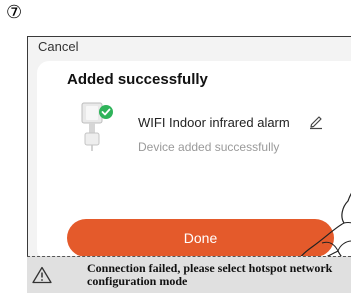 The height and width of the screenshot is (293, 351). What do you see at coordinates (316, 122) in the screenshot?
I see `pencil-edit-icon` at bounding box center [316, 122].